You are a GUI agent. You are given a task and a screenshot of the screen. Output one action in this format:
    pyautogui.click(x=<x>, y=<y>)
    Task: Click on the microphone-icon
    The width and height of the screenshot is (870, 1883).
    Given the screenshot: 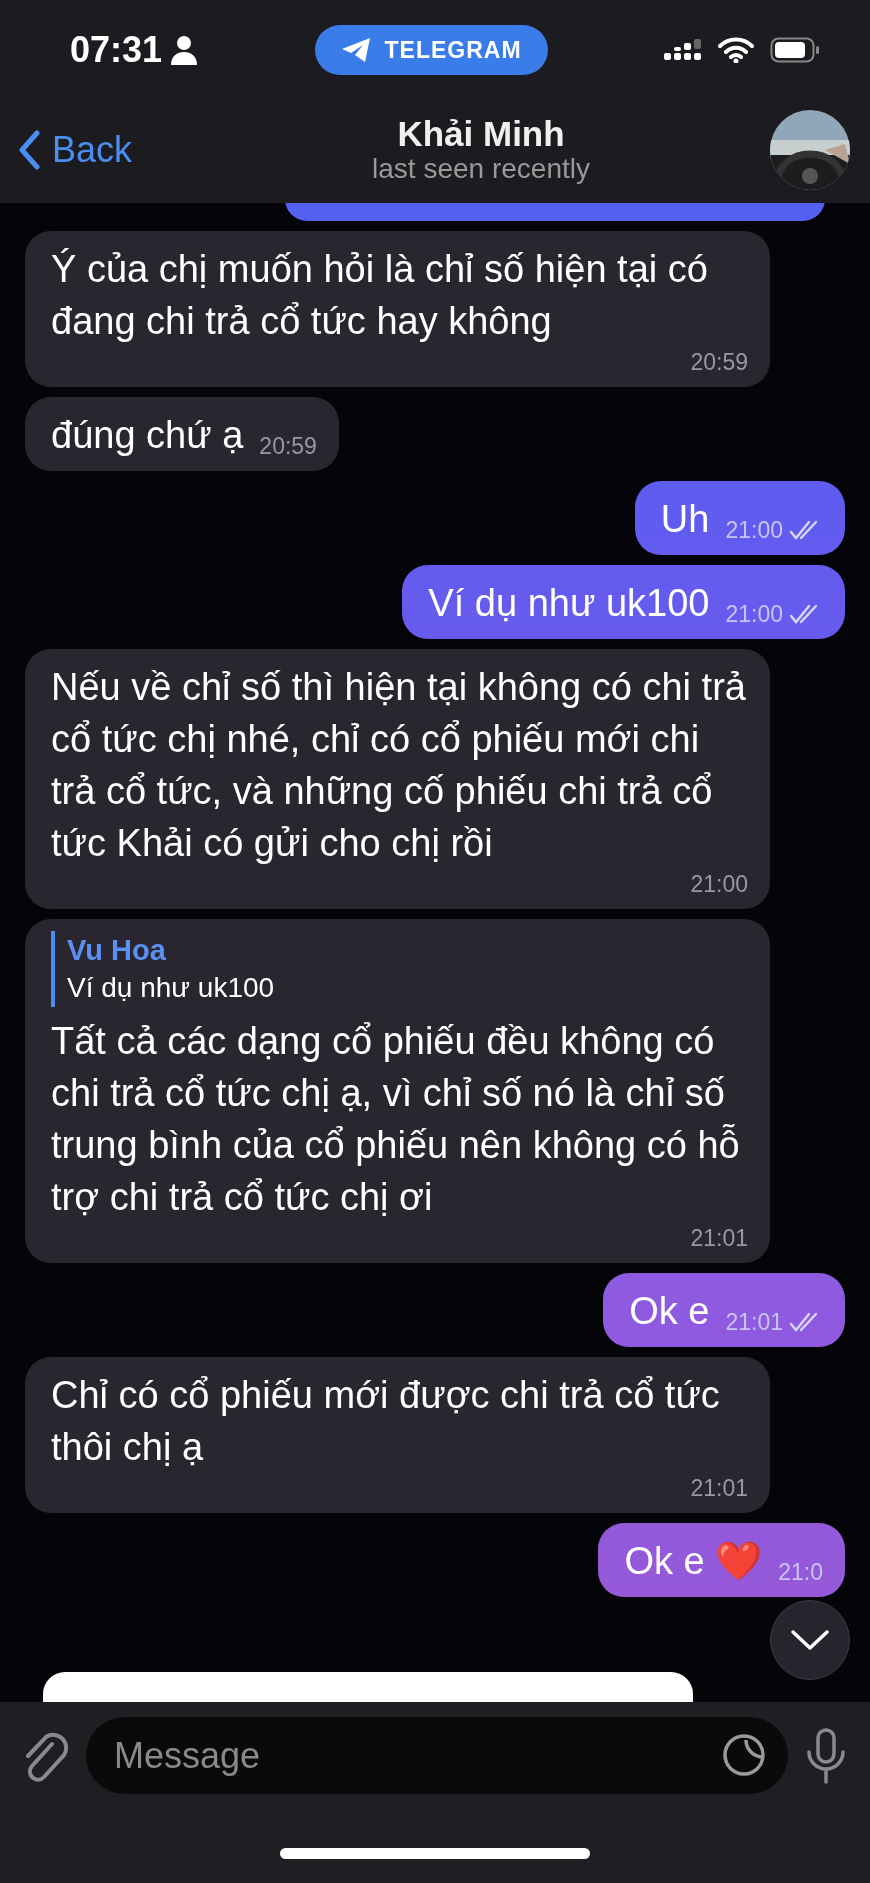 What is the action you would take?
    pyautogui.click(x=826, y=1755)
    